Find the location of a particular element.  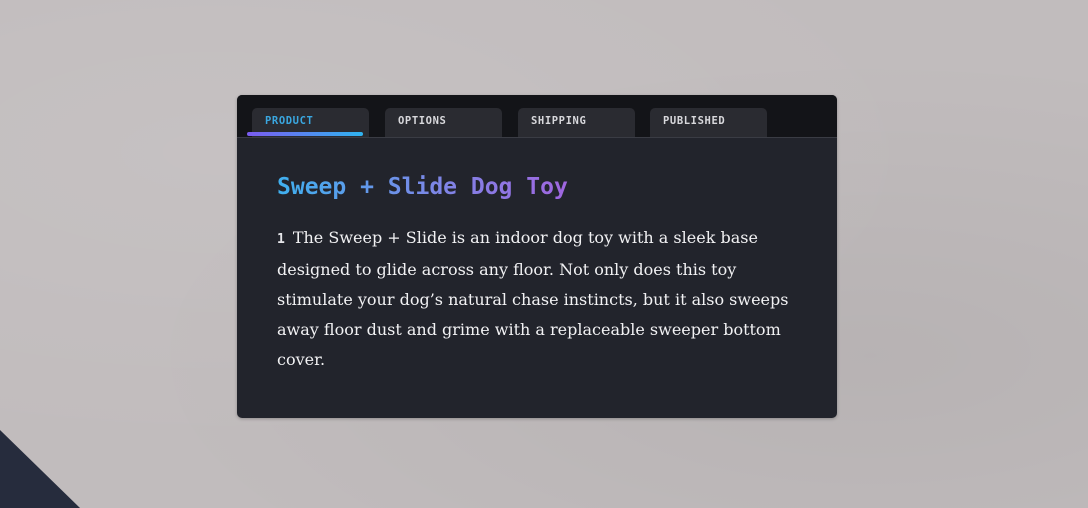

tab-bar: PRODUCT OPTIONS SHIPPING PUBLISHED is located at coordinates (537, 116).